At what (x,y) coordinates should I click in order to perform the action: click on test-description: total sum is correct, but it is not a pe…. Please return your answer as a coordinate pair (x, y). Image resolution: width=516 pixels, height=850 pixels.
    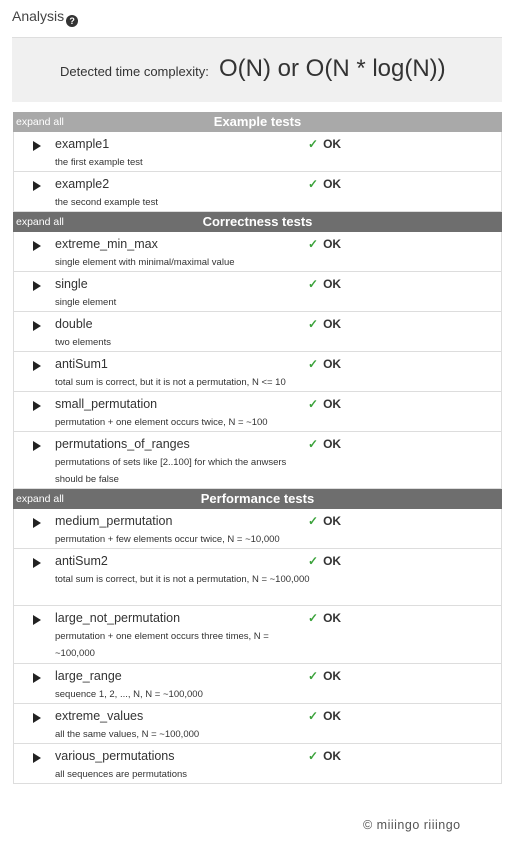
    Looking at the image, I should click on (170, 382).